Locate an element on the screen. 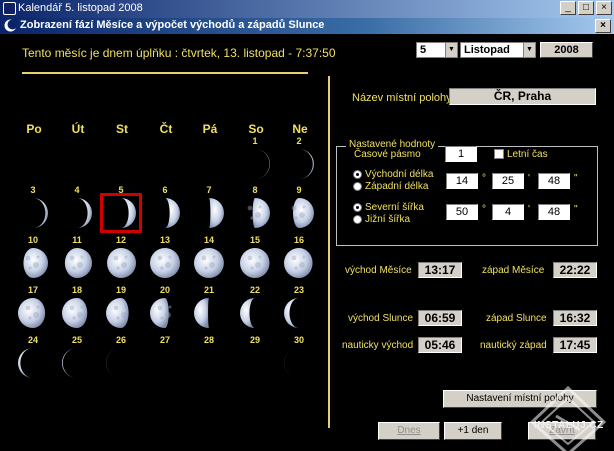 The width and height of the screenshot is (614, 451). maximize-button: □ is located at coordinates (586, 8).